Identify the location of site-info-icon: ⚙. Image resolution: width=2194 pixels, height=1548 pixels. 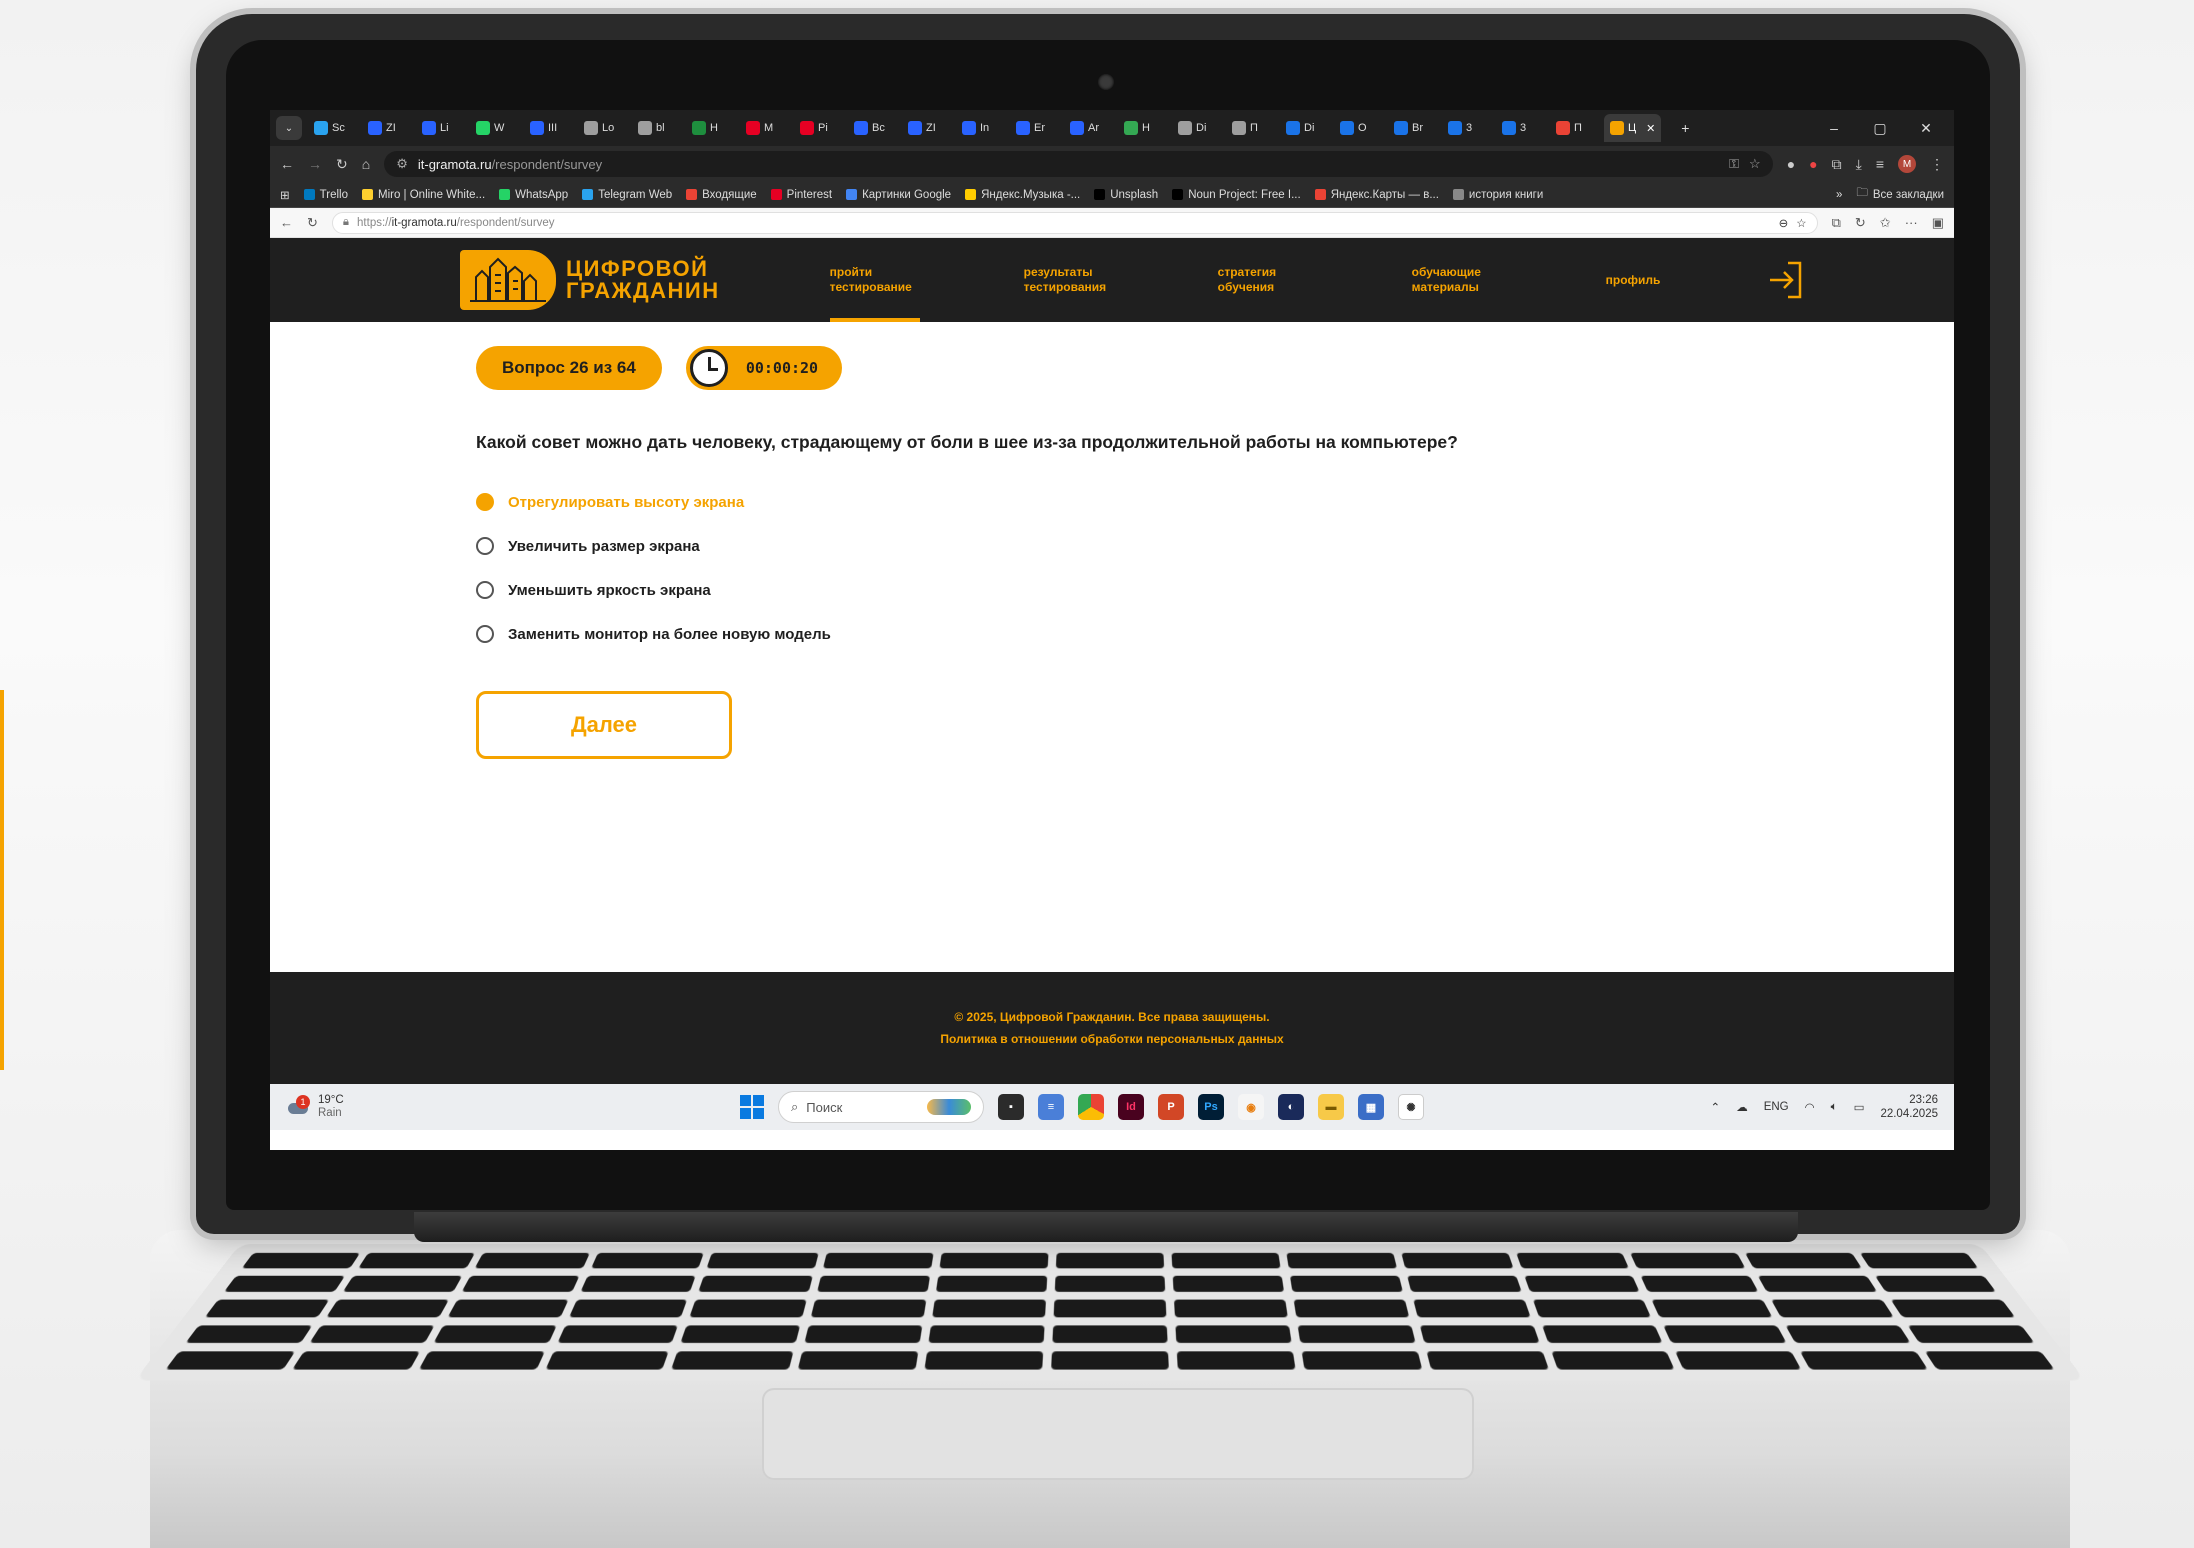
(402, 164).